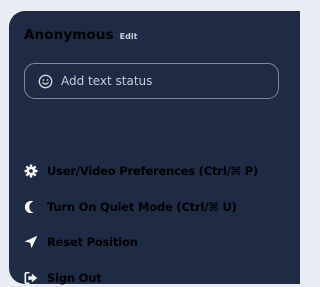  What do you see at coordinates (74, 278) in the screenshot?
I see `menu-item-label: Sign Out` at bounding box center [74, 278].